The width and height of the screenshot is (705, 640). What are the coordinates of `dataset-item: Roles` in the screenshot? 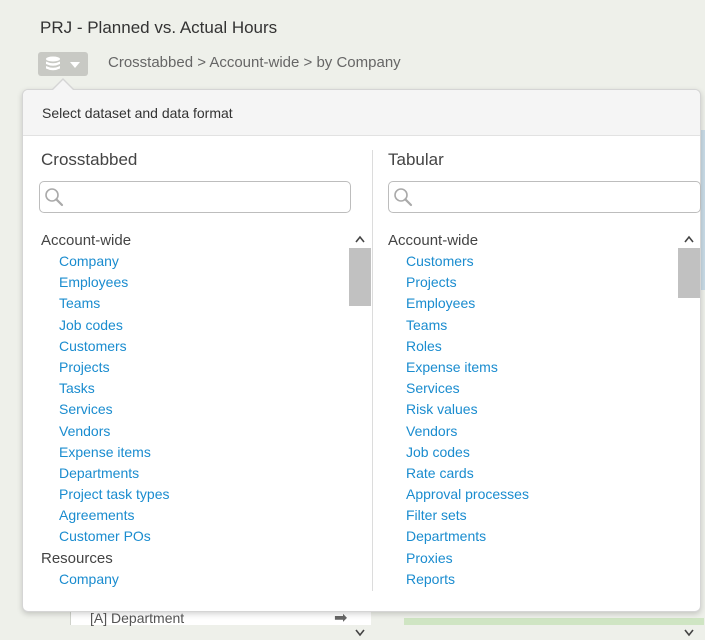 It's located at (533, 346).